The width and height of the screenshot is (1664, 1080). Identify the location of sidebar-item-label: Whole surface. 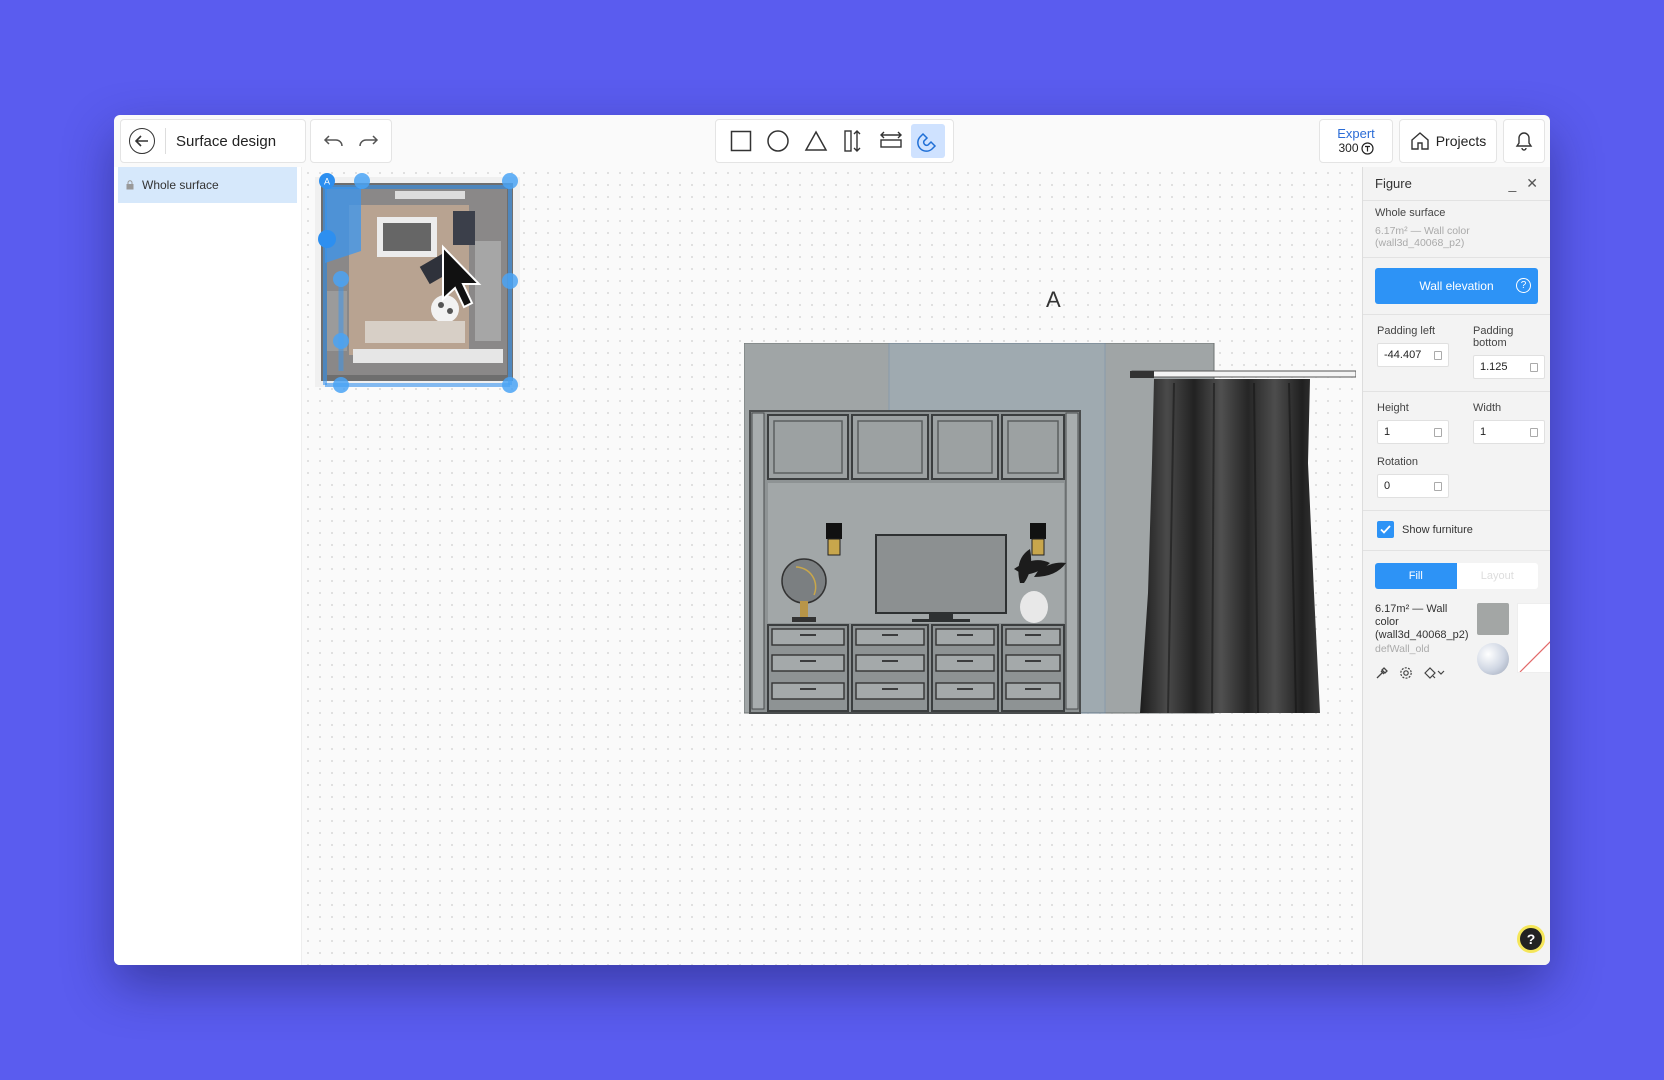
(180, 185).